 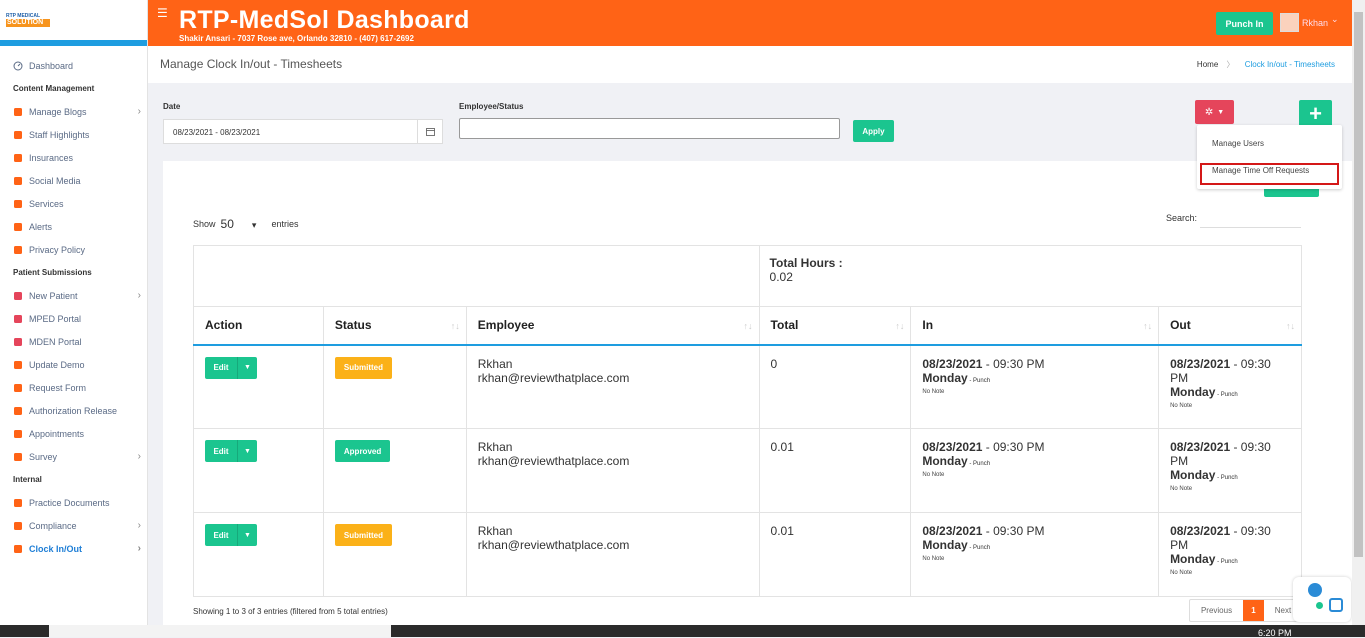 What do you see at coordinates (254, 225) in the screenshot?
I see `chevron-down-icon: ▾` at bounding box center [254, 225].